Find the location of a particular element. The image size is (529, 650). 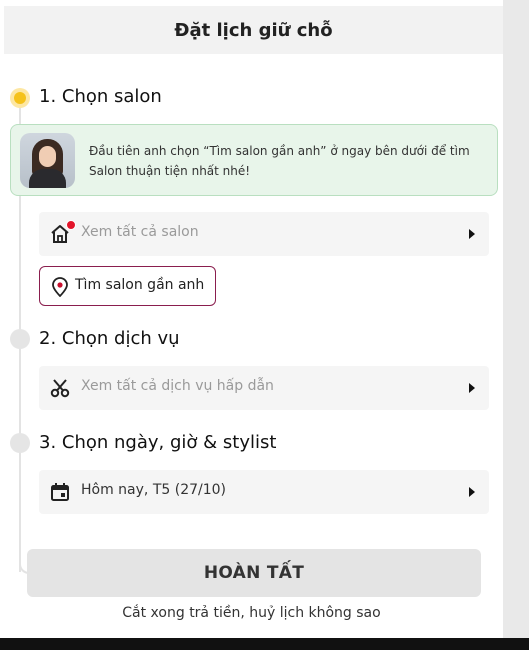

scissors-icon is located at coordinates (60, 388).